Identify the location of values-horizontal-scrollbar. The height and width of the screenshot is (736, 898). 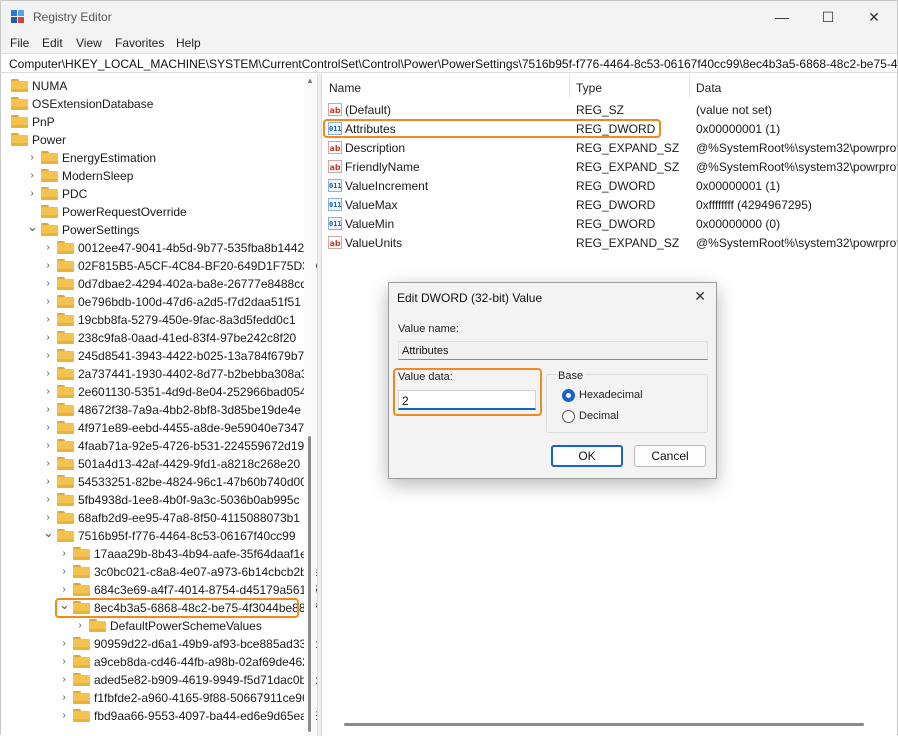
(609, 724).